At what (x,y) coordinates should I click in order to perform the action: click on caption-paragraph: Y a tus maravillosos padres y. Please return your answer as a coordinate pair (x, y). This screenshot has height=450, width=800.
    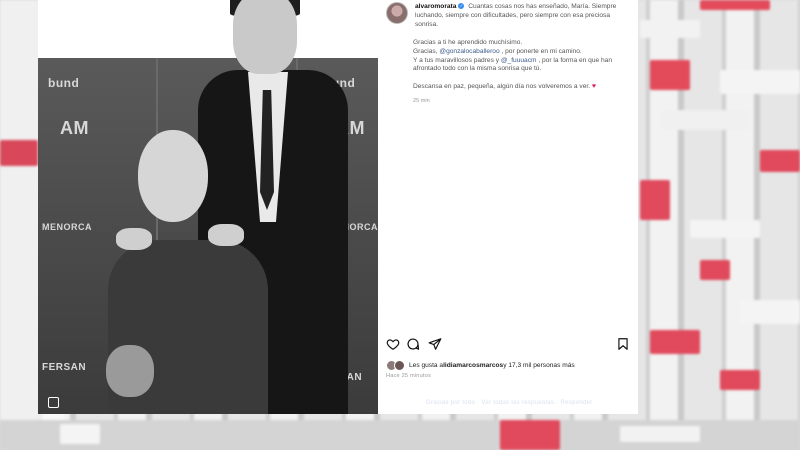
    Looking at the image, I should click on (457, 60).